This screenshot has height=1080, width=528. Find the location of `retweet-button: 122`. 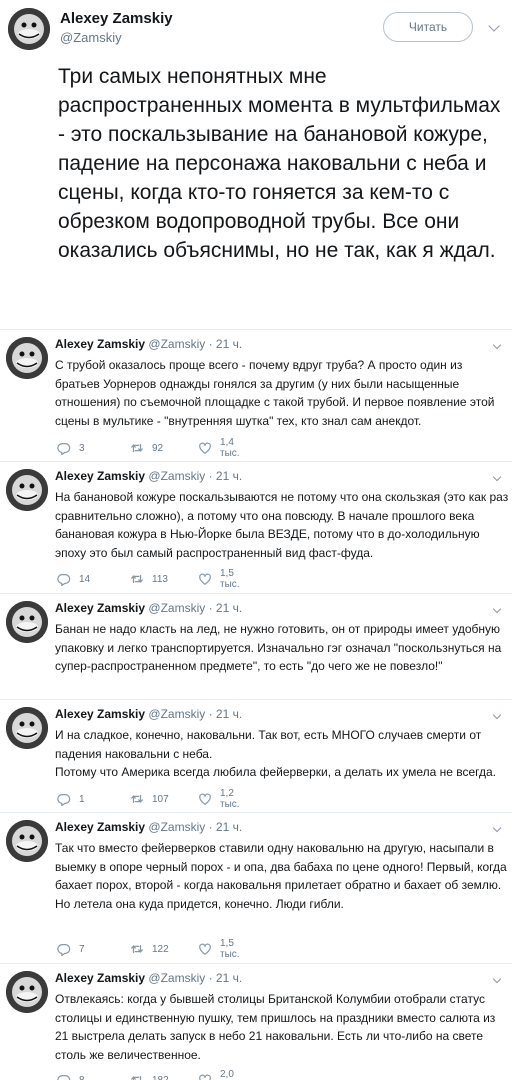

retweet-button: 122 is located at coordinates (149, 949).